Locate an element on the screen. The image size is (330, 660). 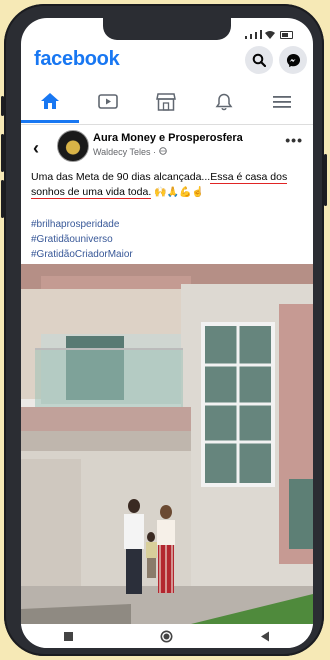
battery-icon is located at coordinates (286, 35).